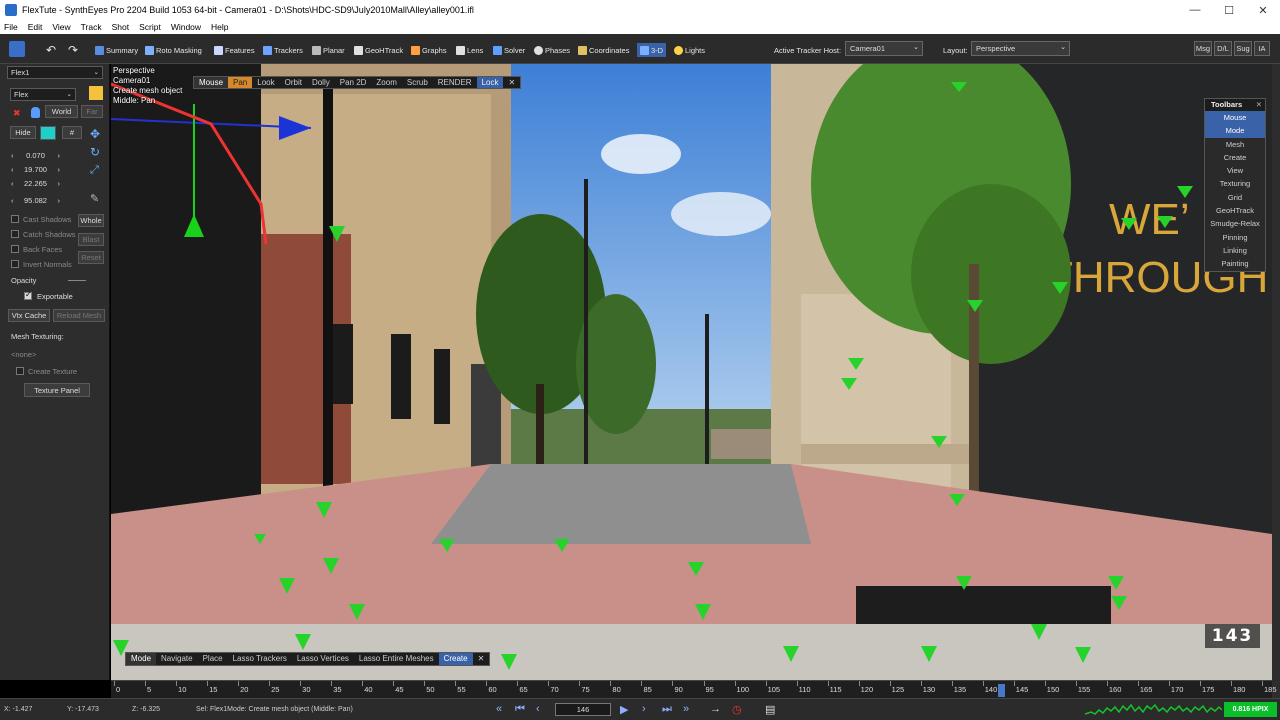  What do you see at coordinates (323, 659) in the screenshot?
I see `lasso-vertices-button: Lasso Vertices` at bounding box center [323, 659].